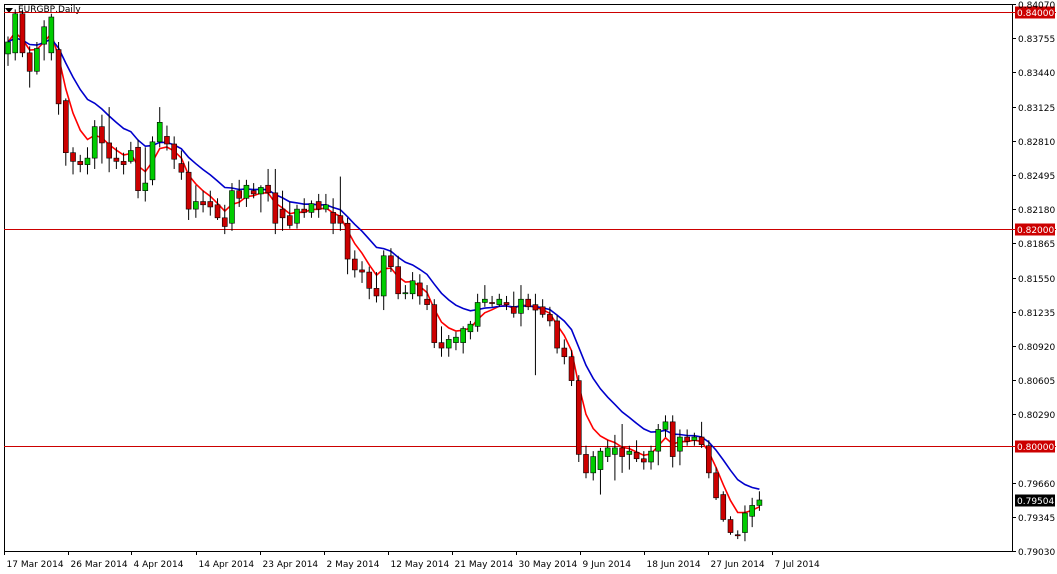 The width and height of the screenshot is (1057, 574). What do you see at coordinates (1036, 40) in the screenshot?
I see `y-tick-label: 0.83755` at bounding box center [1036, 40].